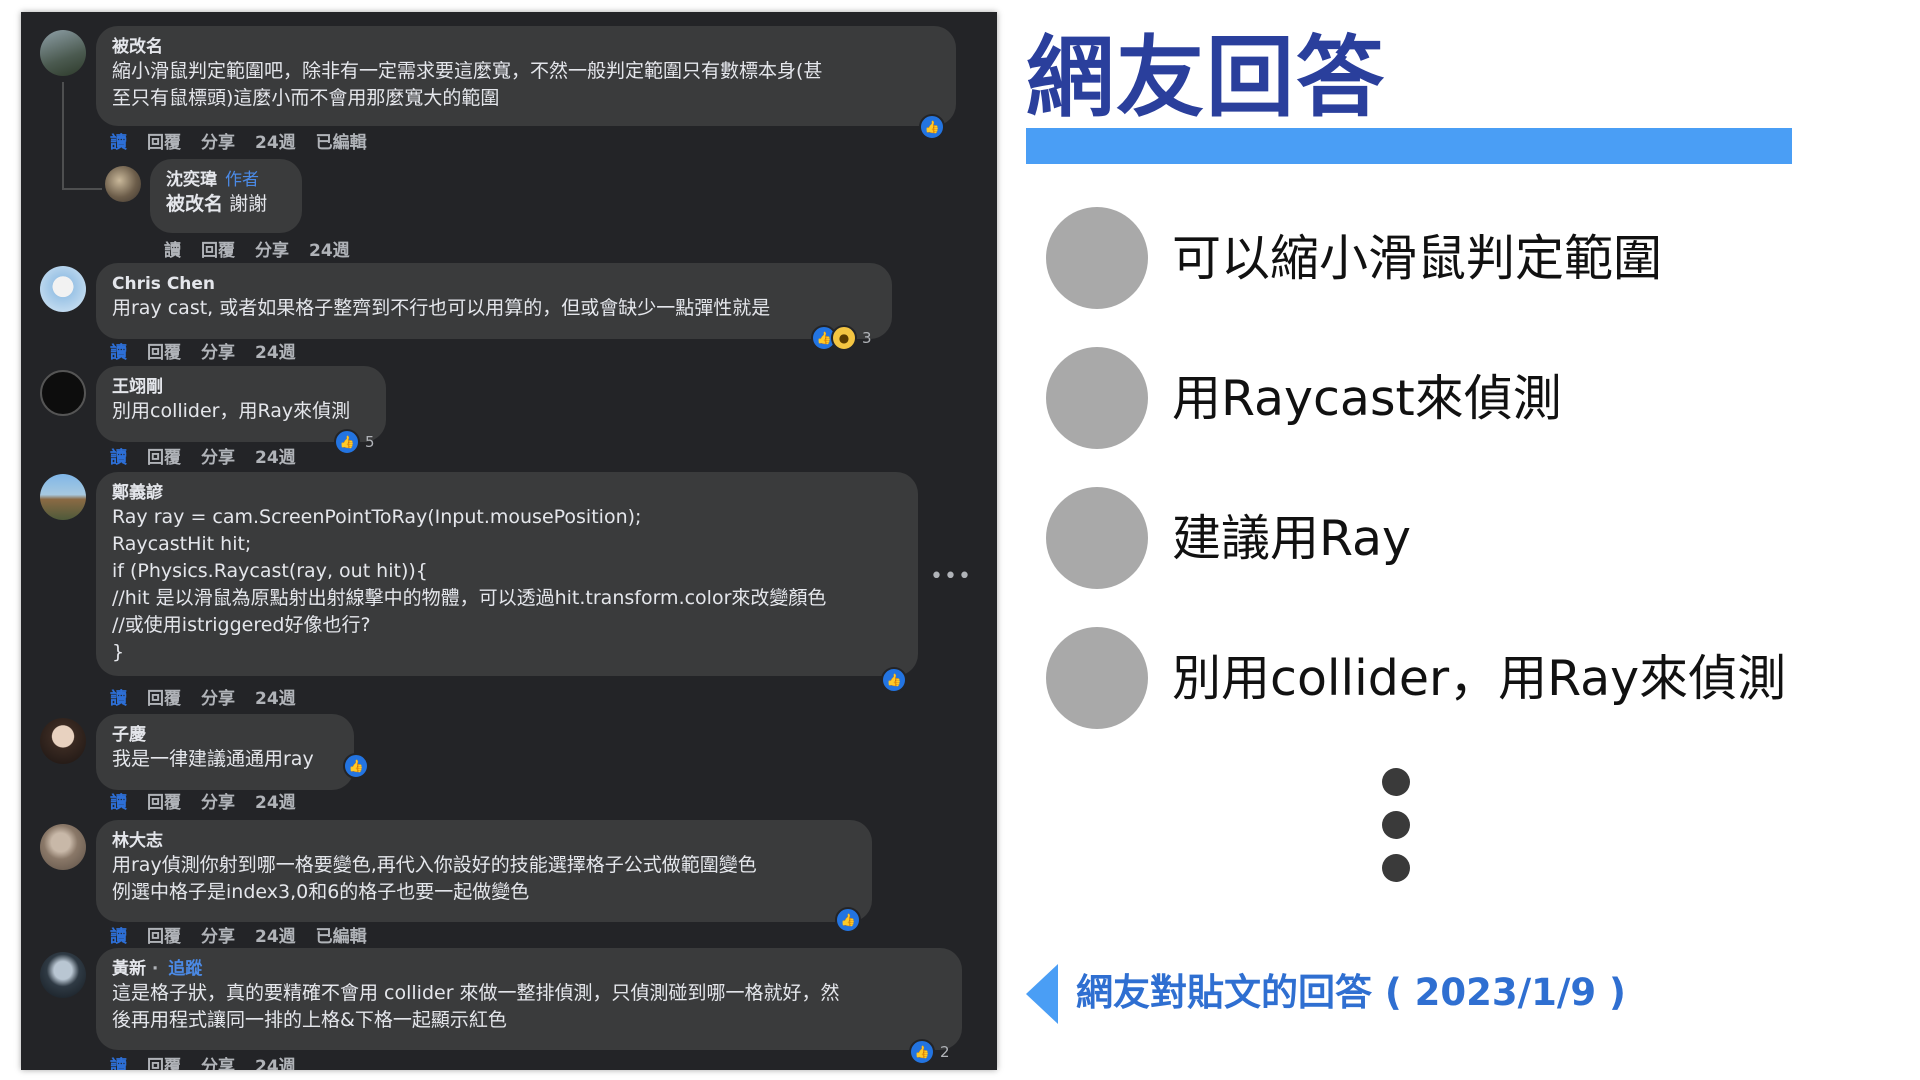 Image resolution: width=1920 pixels, height=1080 pixels. I want to click on bullet-label: 可以縮小滑鼠判定範圍, so click(1417, 258).